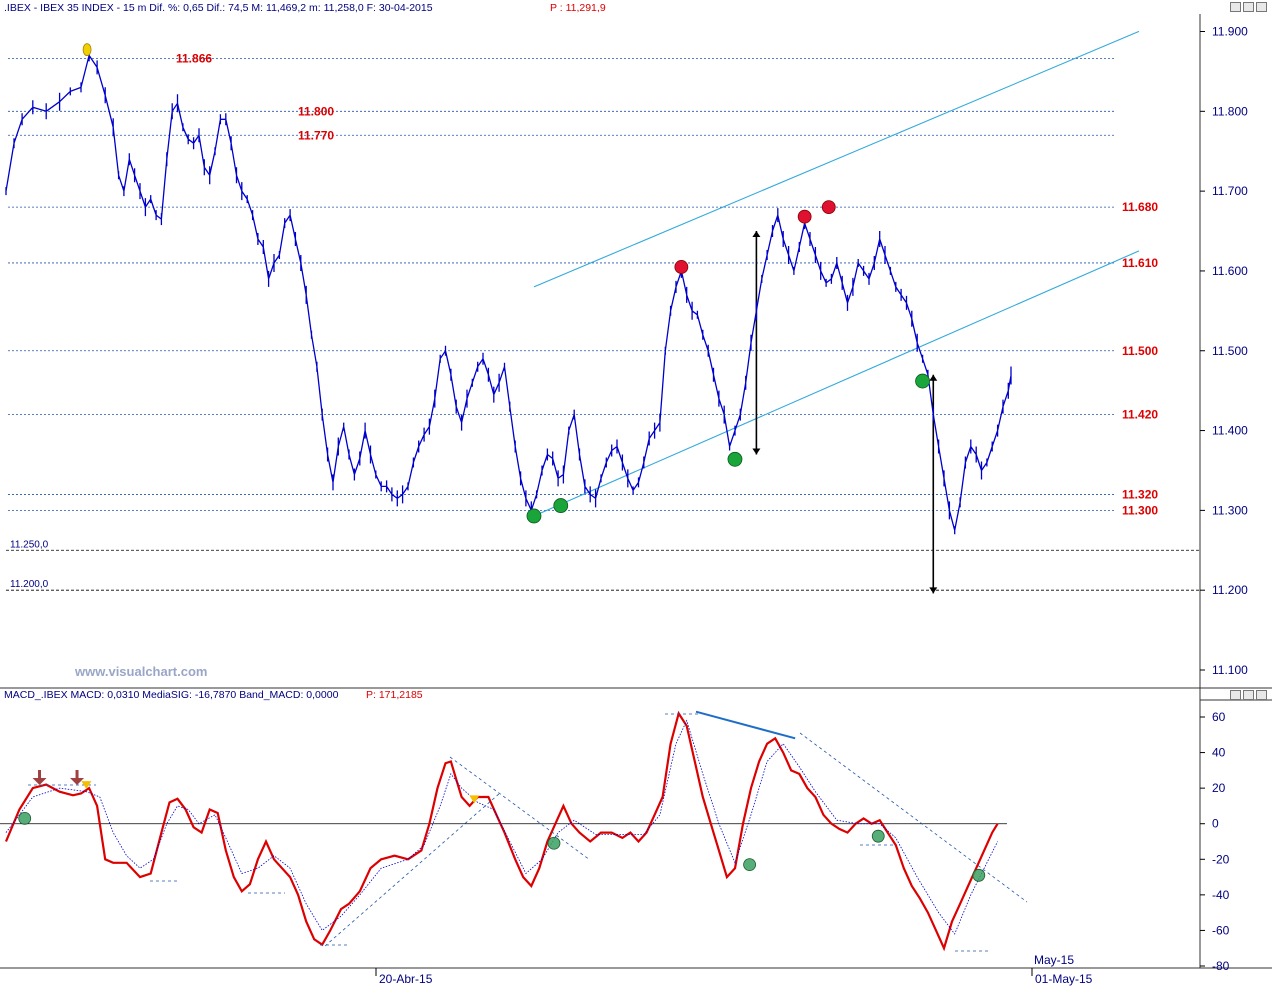 This screenshot has height=989, width=1272. Describe the element at coordinates (1230, 111) in the screenshot. I see `price-tick-label-1: 11.800` at that location.